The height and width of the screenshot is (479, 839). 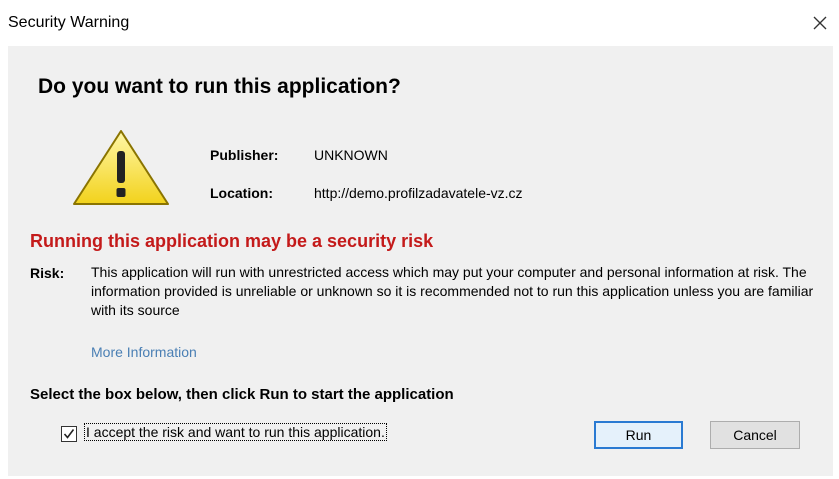 I want to click on warning-triangle-icon, so click(x=121, y=167).